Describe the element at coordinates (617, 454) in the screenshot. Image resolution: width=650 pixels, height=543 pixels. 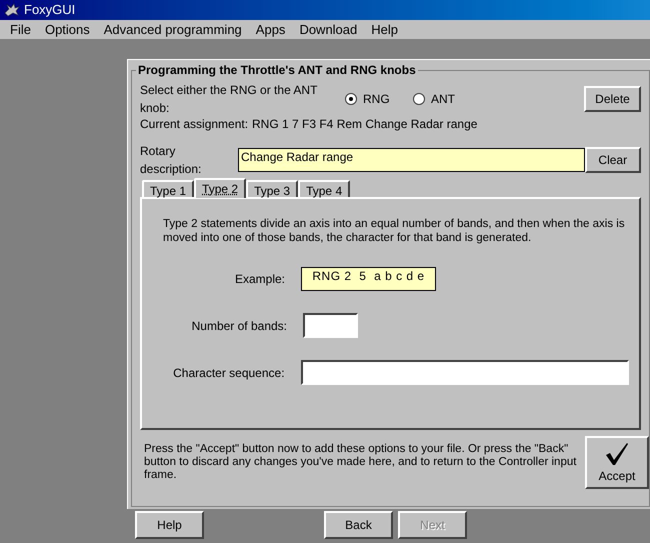
I see `checkmark-icon` at that location.